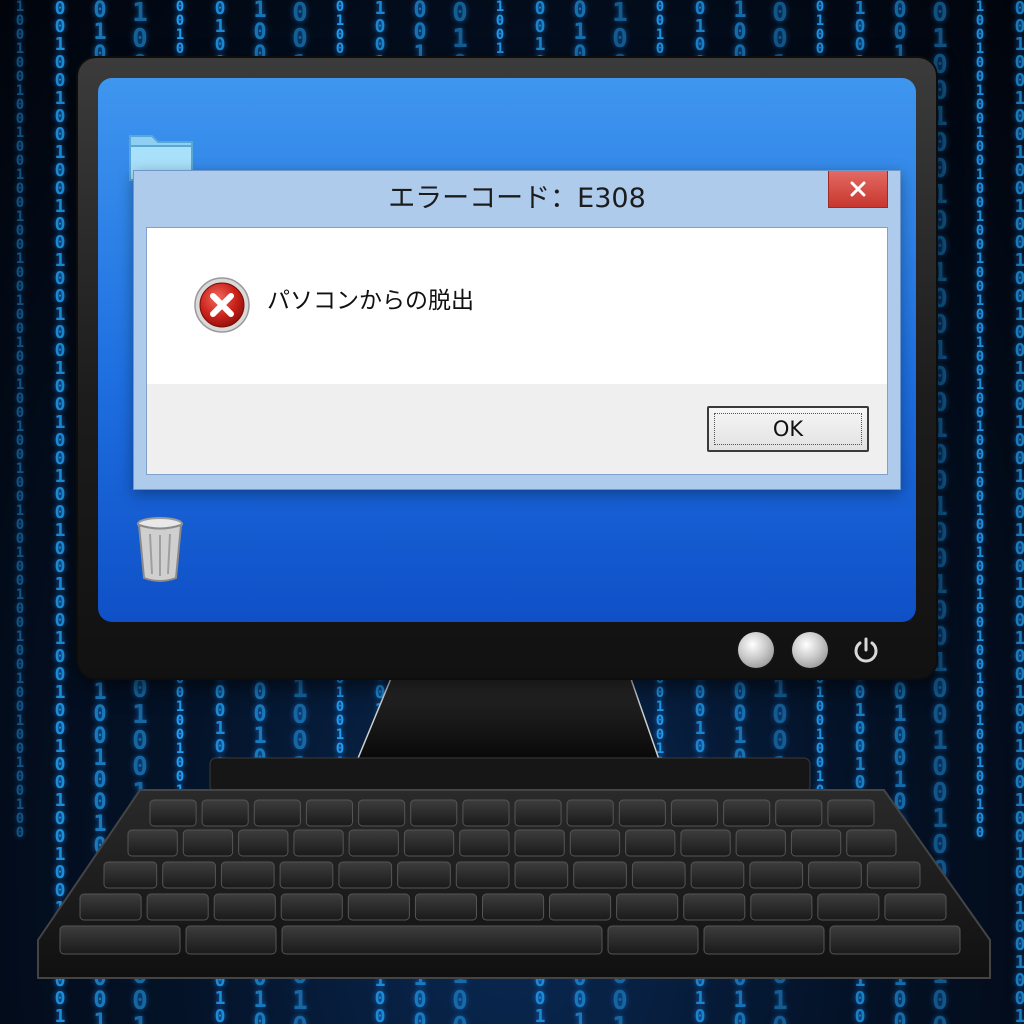  Describe the element at coordinates (508, 722) in the screenshot. I see `monitor-stand-neck` at that location.